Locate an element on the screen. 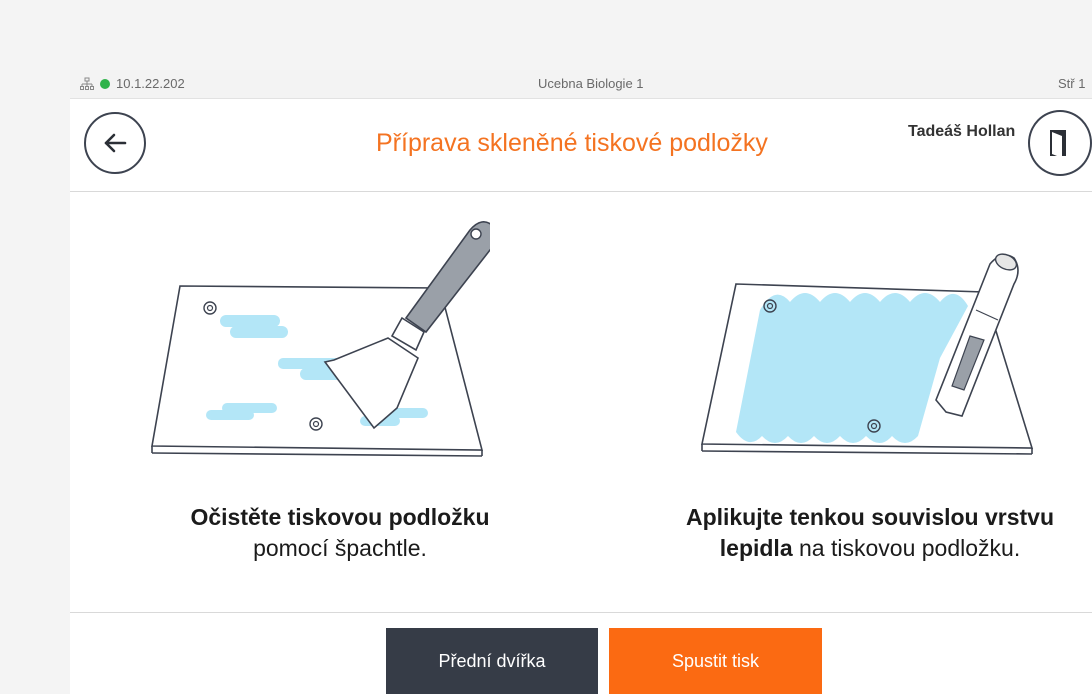 Image resolution: width=1092 pixels, height=694 pixels. online-status-dot is located at coordinates (105, 83).